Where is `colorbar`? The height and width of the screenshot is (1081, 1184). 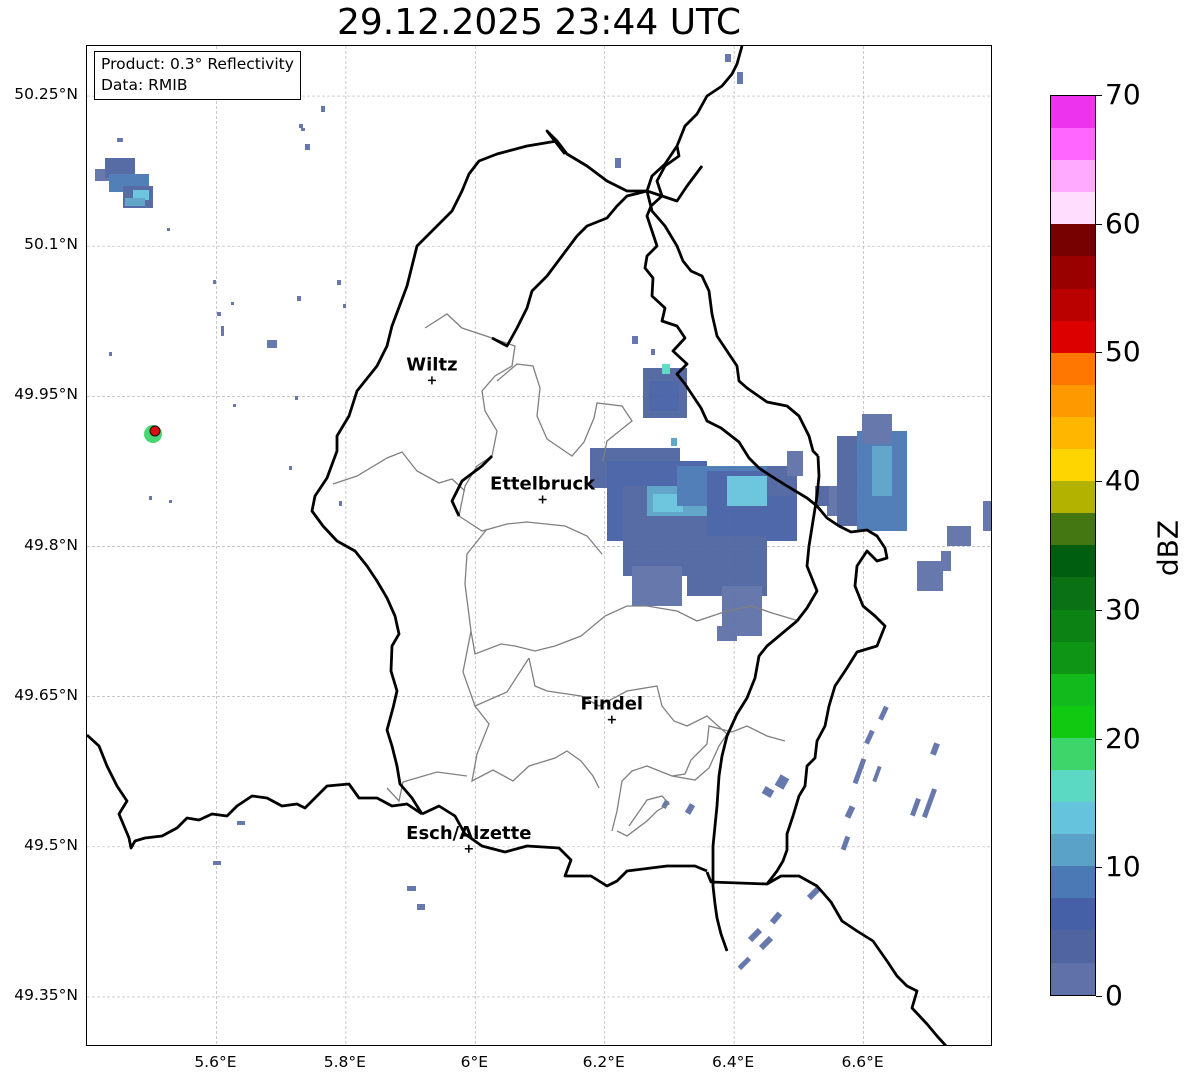 colorbar is located at coordinates (1073, 545).